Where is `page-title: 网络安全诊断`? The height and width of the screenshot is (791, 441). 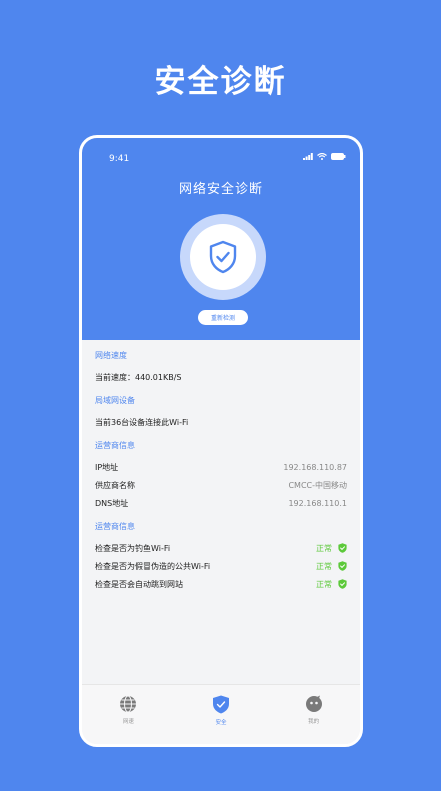
page-title: 网络安全诊断 is located at coordinates (220, 189).